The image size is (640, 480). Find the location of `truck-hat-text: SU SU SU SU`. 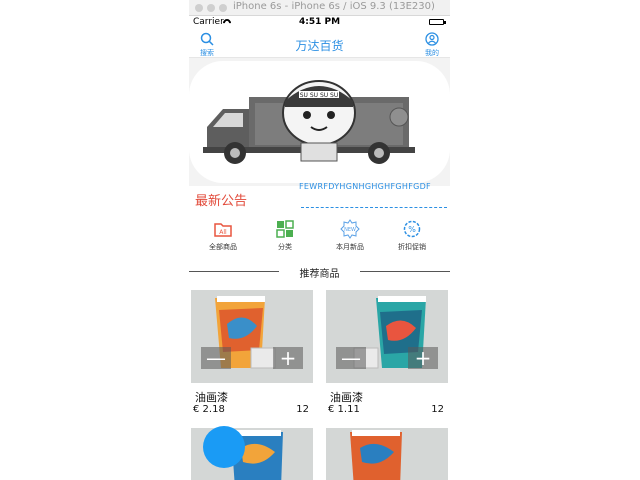

truck-hat-text: SU SU SU SU is located at coordinates (319, 95).